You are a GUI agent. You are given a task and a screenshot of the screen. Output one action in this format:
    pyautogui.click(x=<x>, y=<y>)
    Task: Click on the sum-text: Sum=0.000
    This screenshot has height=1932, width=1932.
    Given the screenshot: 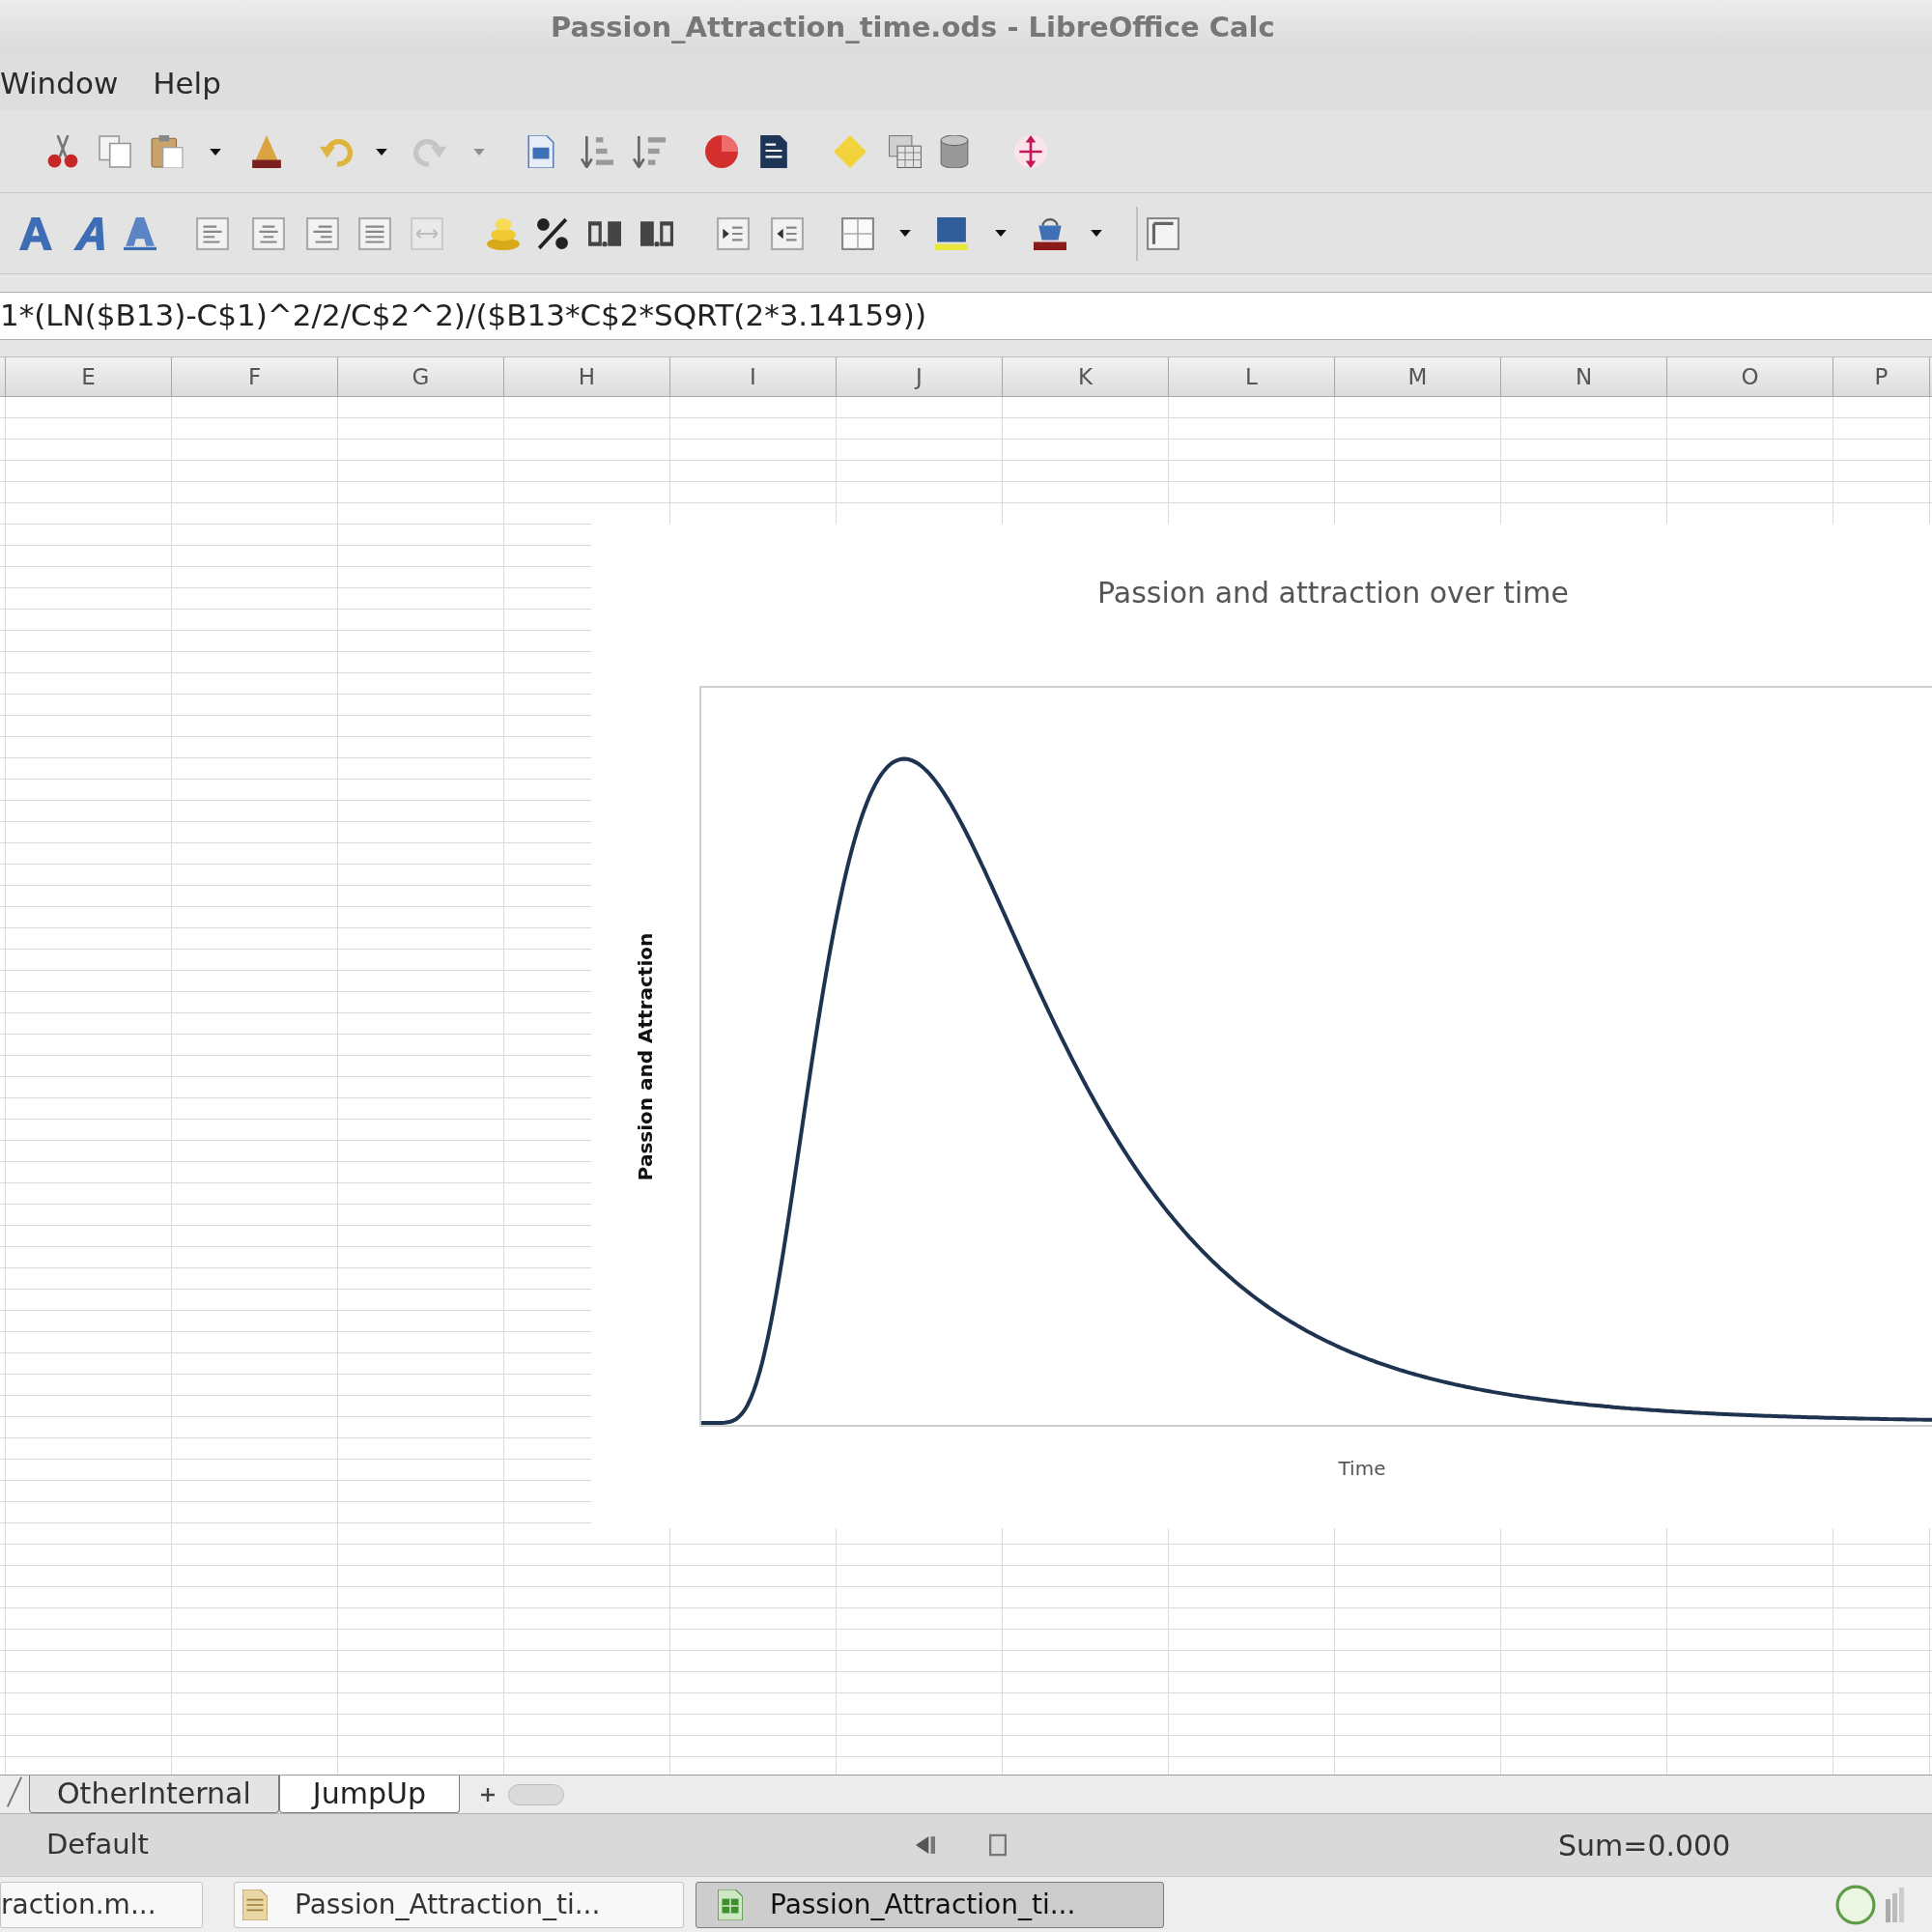 What is the action you would take?
    pyautogui.click(x=1644, y=1845)
    